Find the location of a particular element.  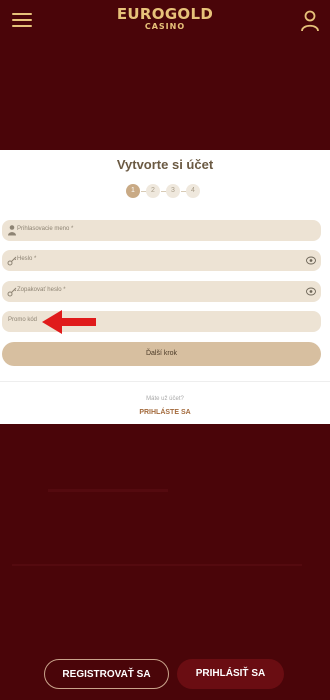

step-3: 3 is located at coordinates (173, 191).